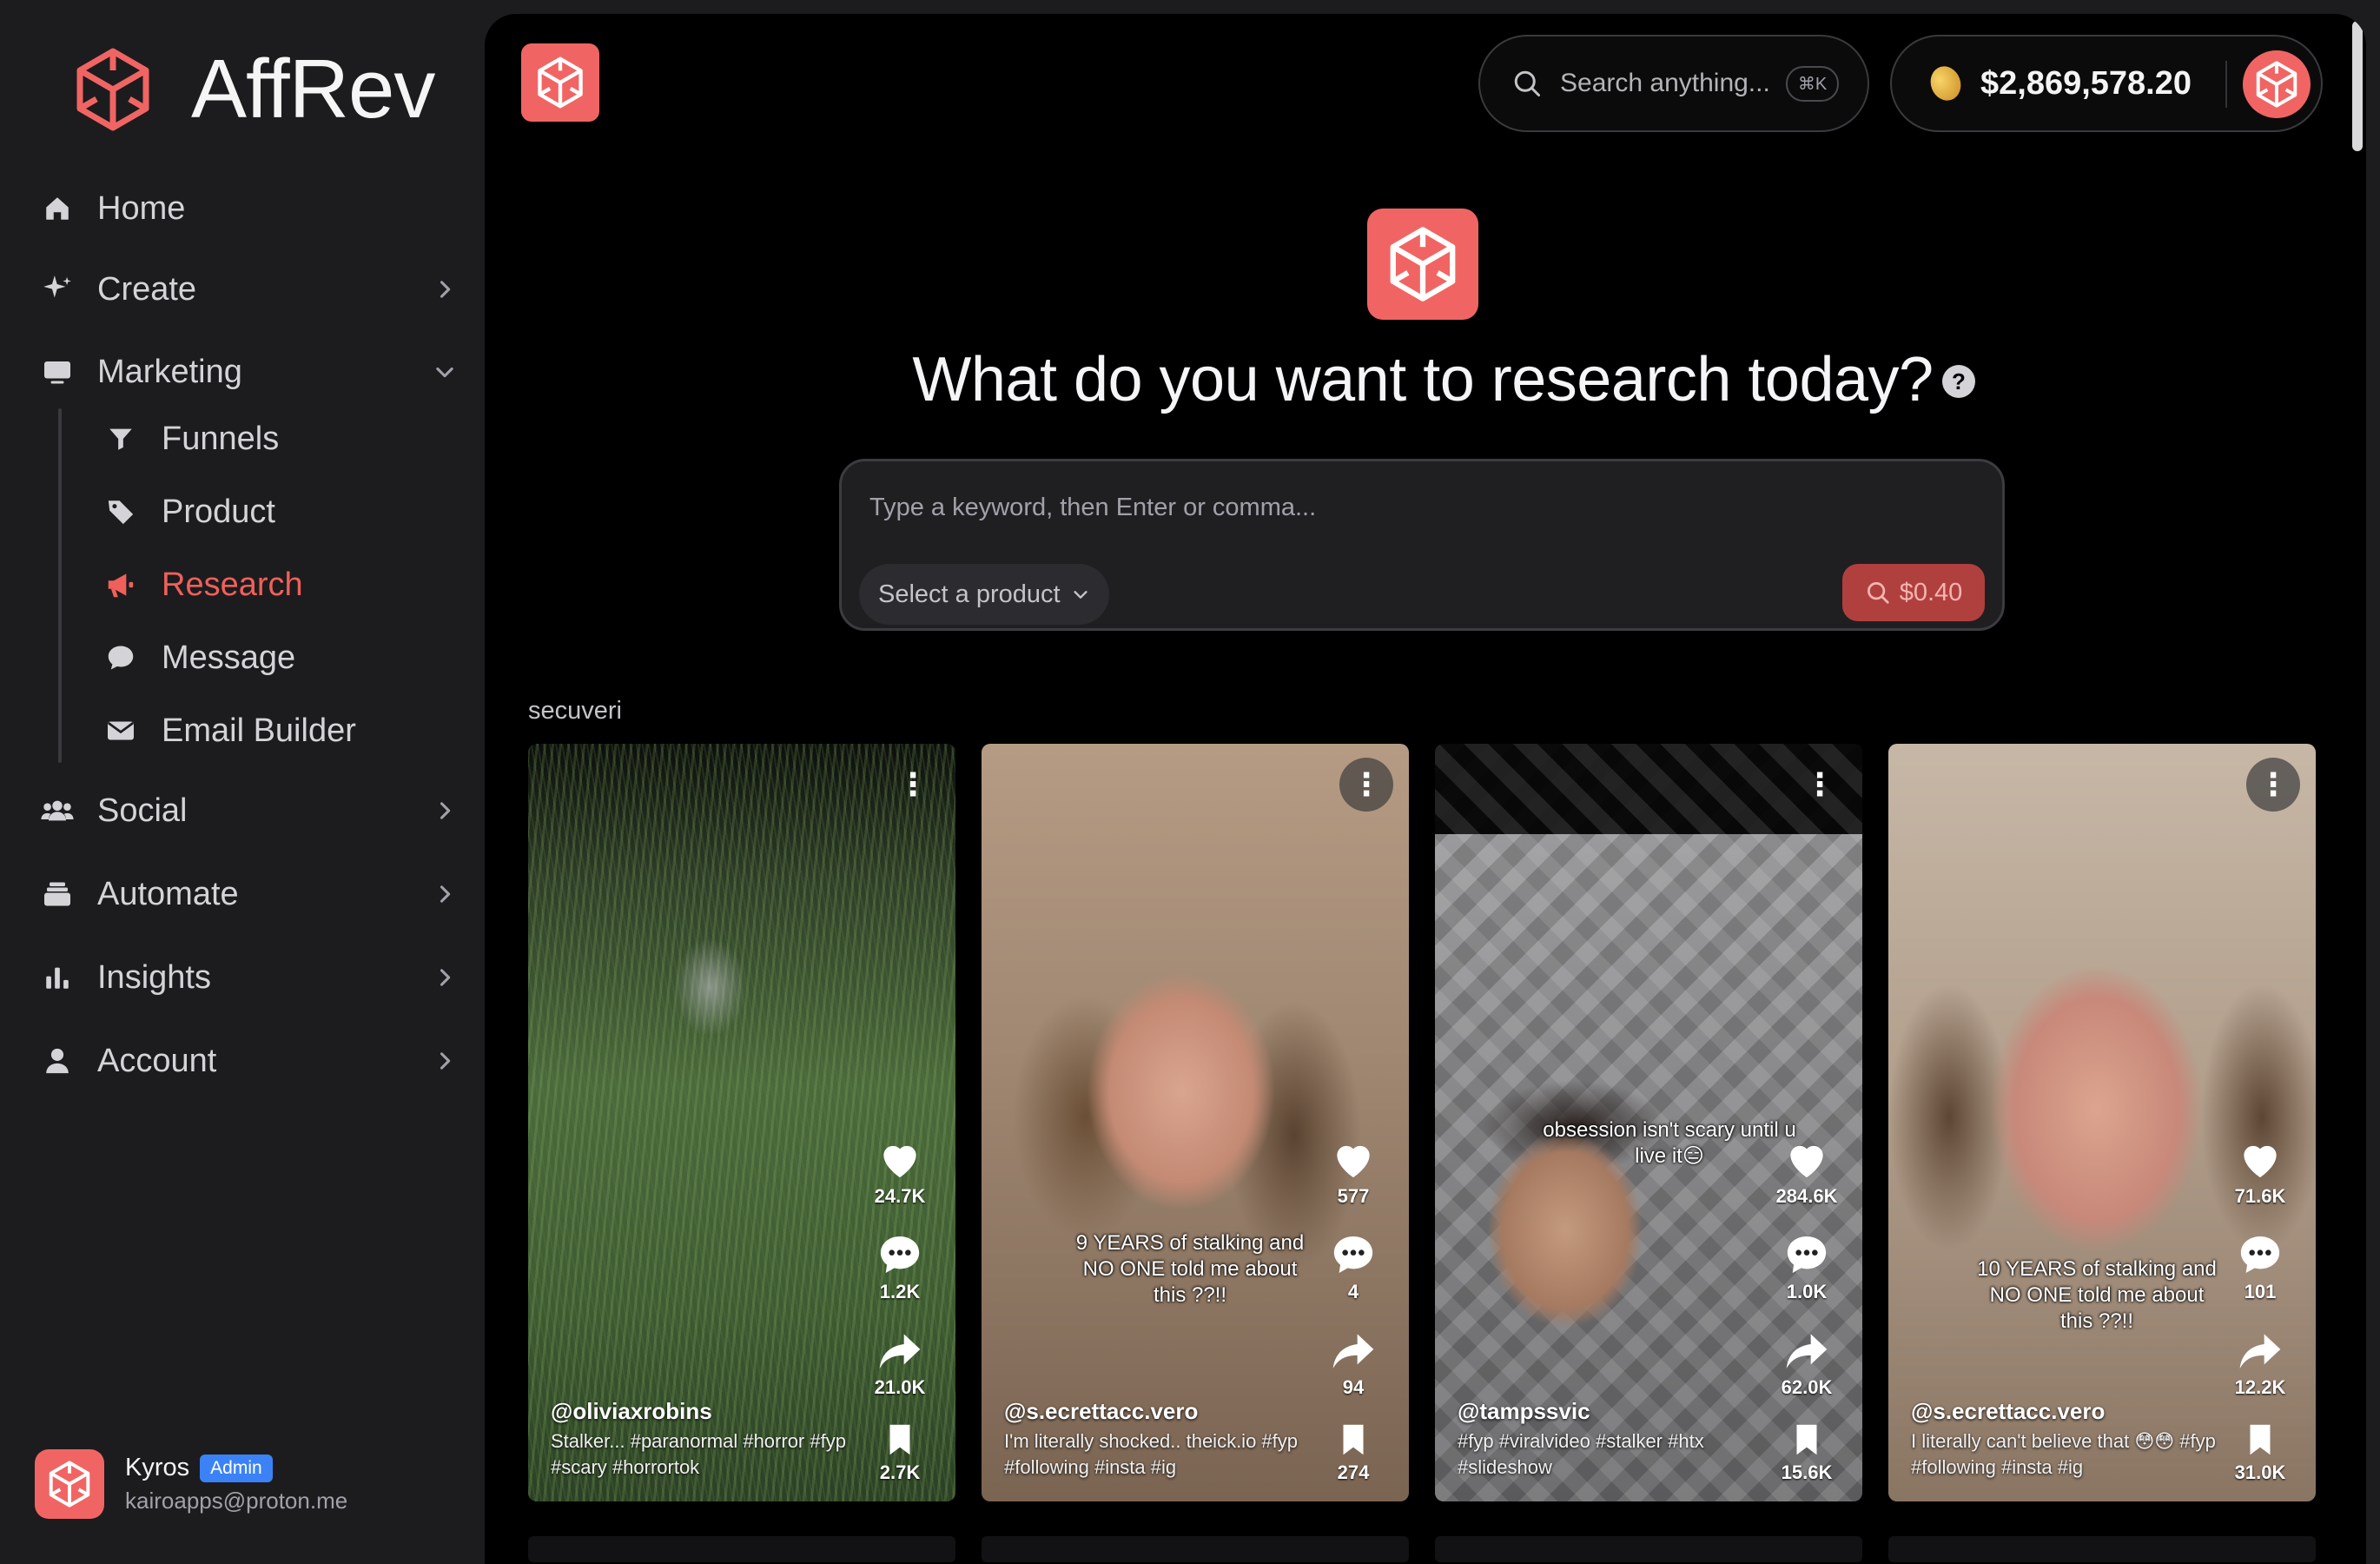  I want to click on saves-count: 2.7K, so click(900, 1472).